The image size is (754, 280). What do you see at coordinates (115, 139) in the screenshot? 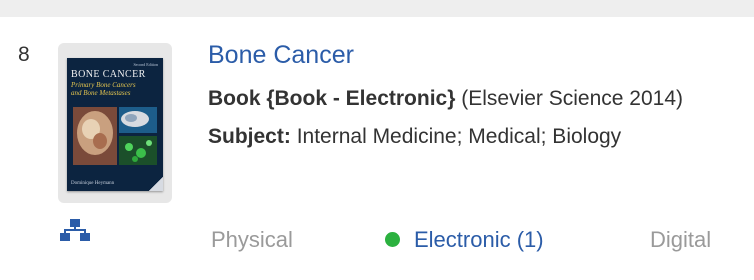
I see `cover-artwork` at bounding box center [115, 139].